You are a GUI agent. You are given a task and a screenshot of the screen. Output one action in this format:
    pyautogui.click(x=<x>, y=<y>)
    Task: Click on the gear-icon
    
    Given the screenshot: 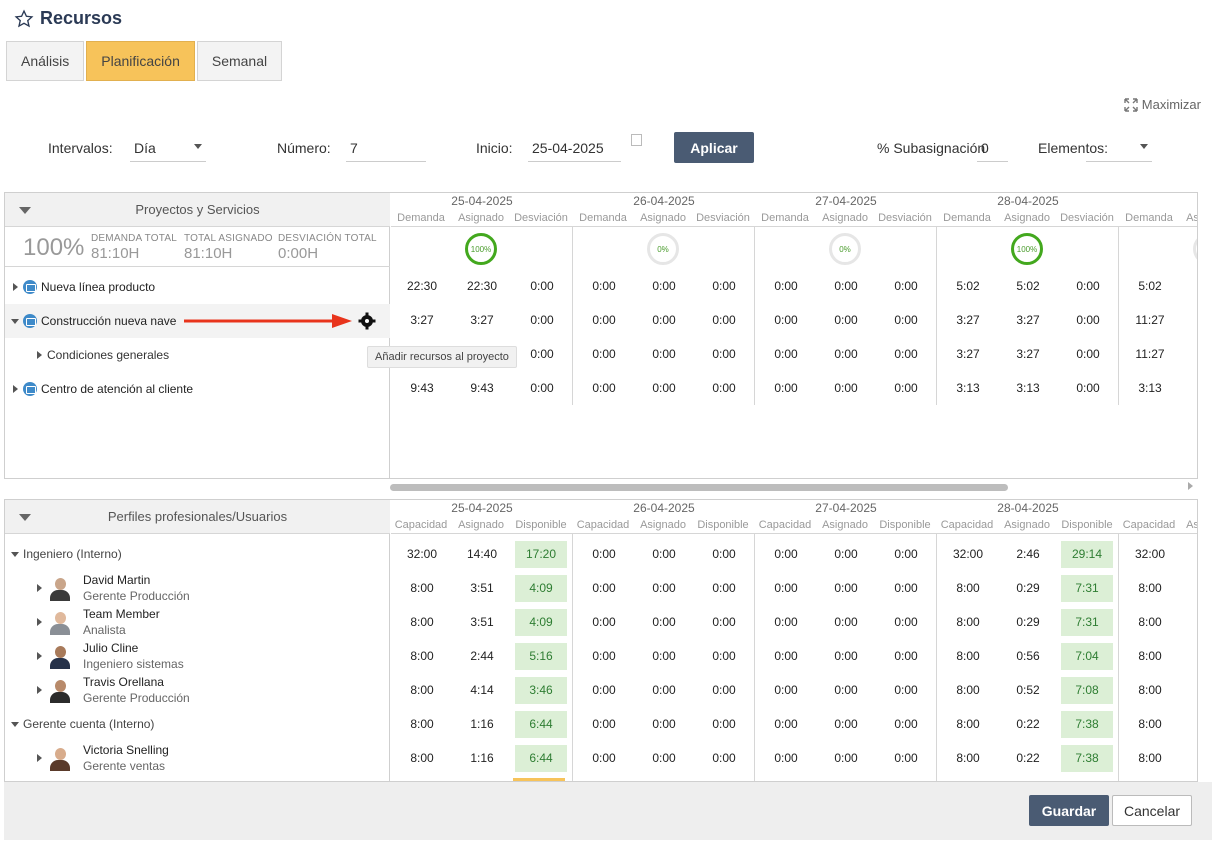 What is the action you would take?
    pyautogui.click(x=367, y=321)
    